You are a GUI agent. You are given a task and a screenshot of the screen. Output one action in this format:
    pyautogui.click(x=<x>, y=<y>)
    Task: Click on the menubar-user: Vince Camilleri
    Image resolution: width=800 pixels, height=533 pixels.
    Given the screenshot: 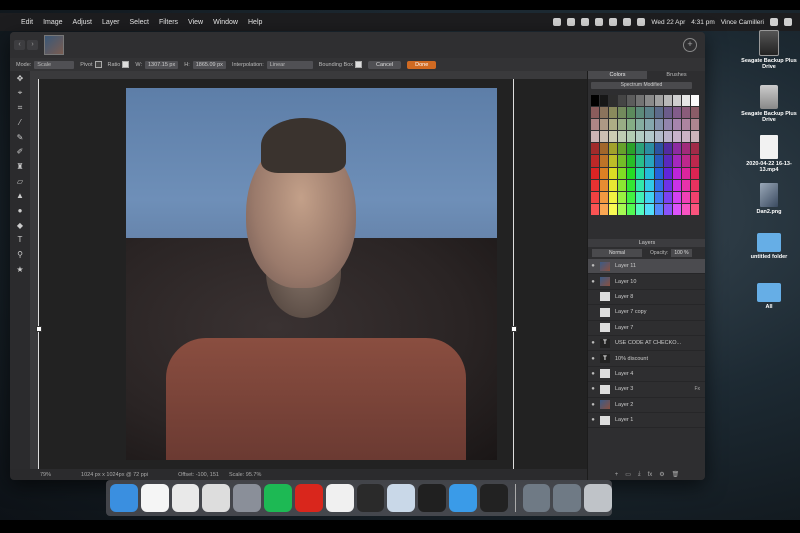 What is the action you would take?
    pyautogui.click(x=742, y=22)
    